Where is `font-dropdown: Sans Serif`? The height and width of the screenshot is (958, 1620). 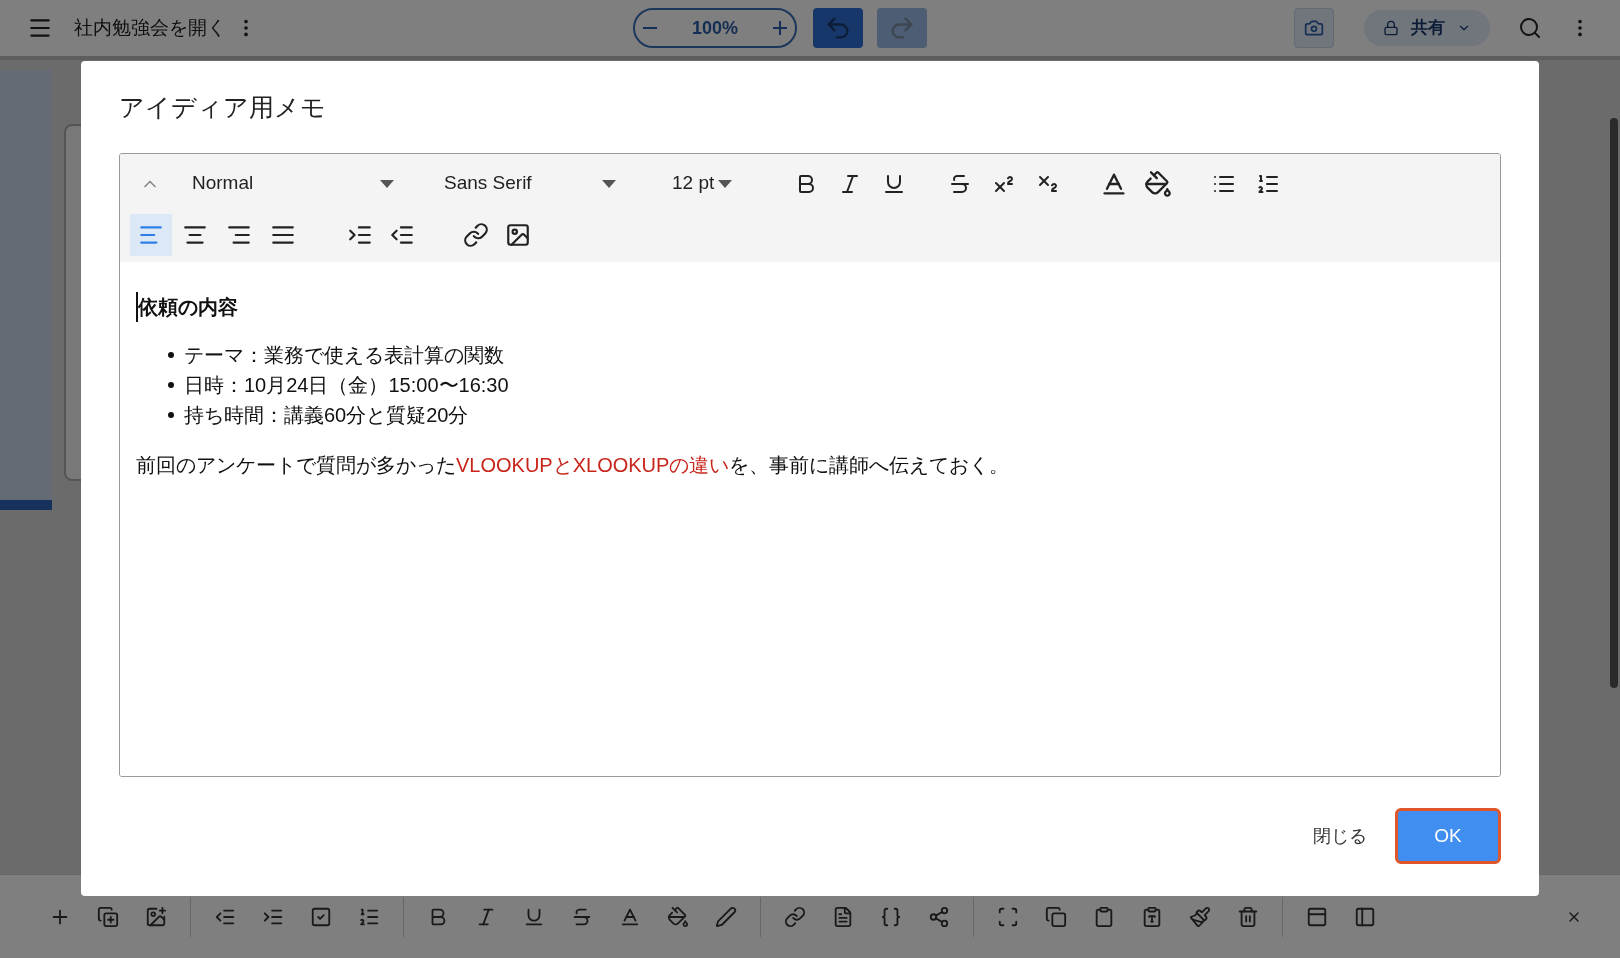 font-dropdown: Sans Serif is located at coordinates (532, 183).